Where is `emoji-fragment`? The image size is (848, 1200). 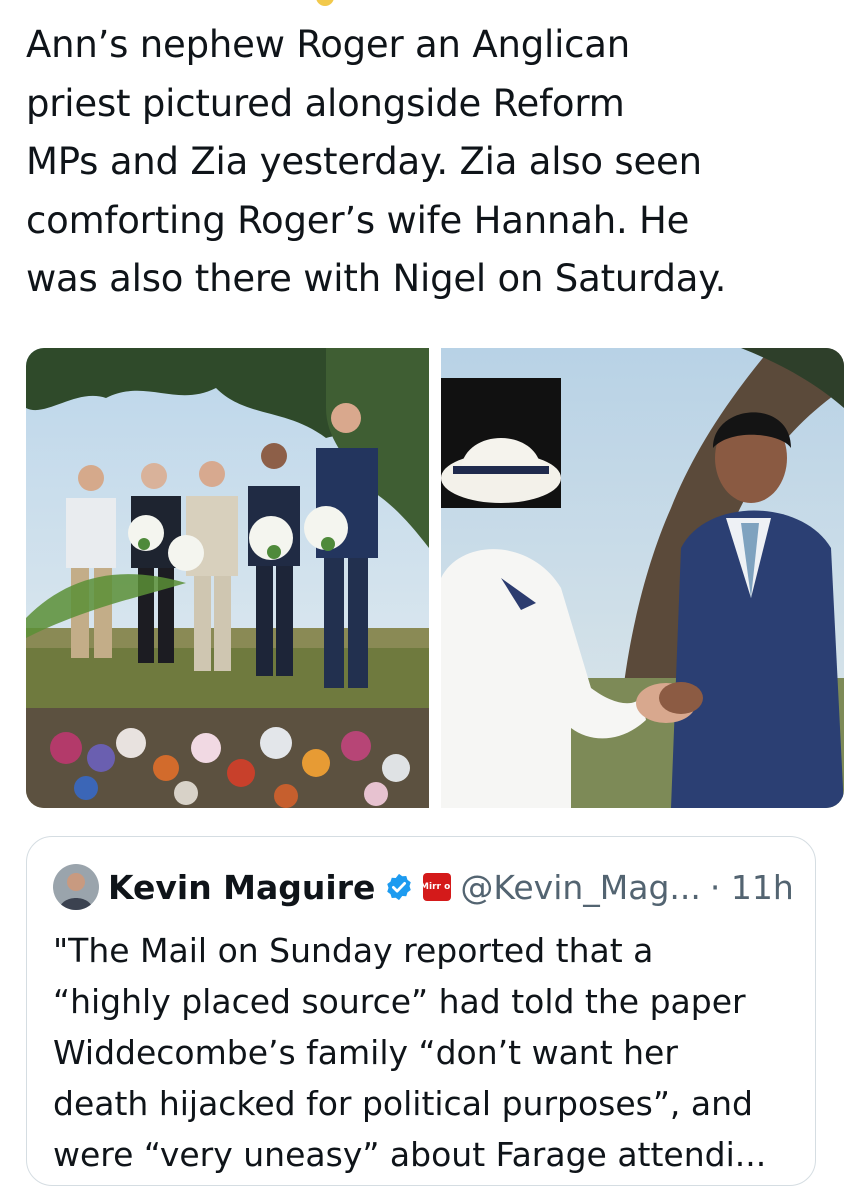
emoji-fragment is located at coordinates (325, 3).